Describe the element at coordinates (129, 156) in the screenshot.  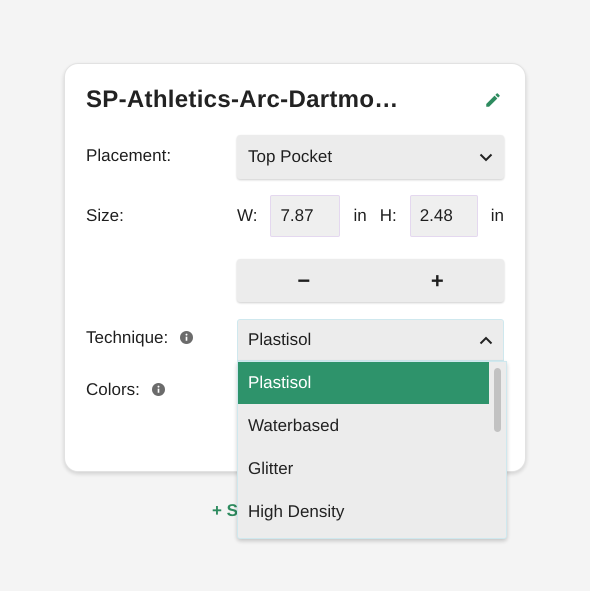
I see `field-label: Placement:` at that location.